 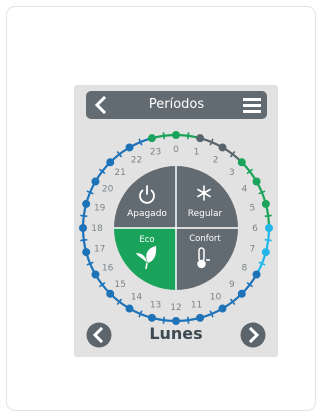 What do you see at coordinates (119, 285) in the screenshot?
I see `hour-number: 15` at bounding box center [119, 285].